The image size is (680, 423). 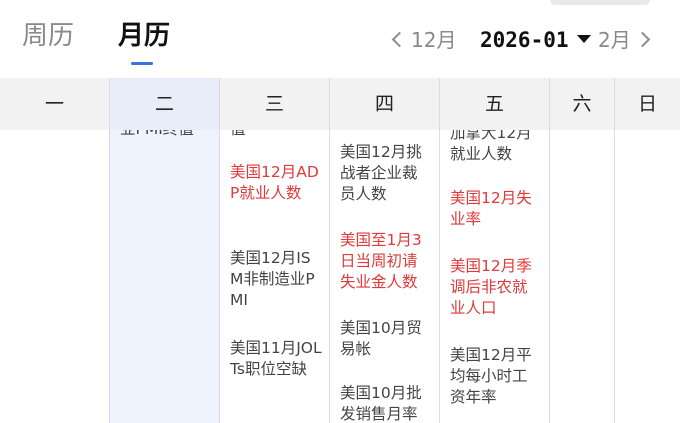 What do you see at coordinates (496, 376) in the screenshot?
I see `event-item: 美国12月平均每小时工资年率` at bounding box center [496, 376].